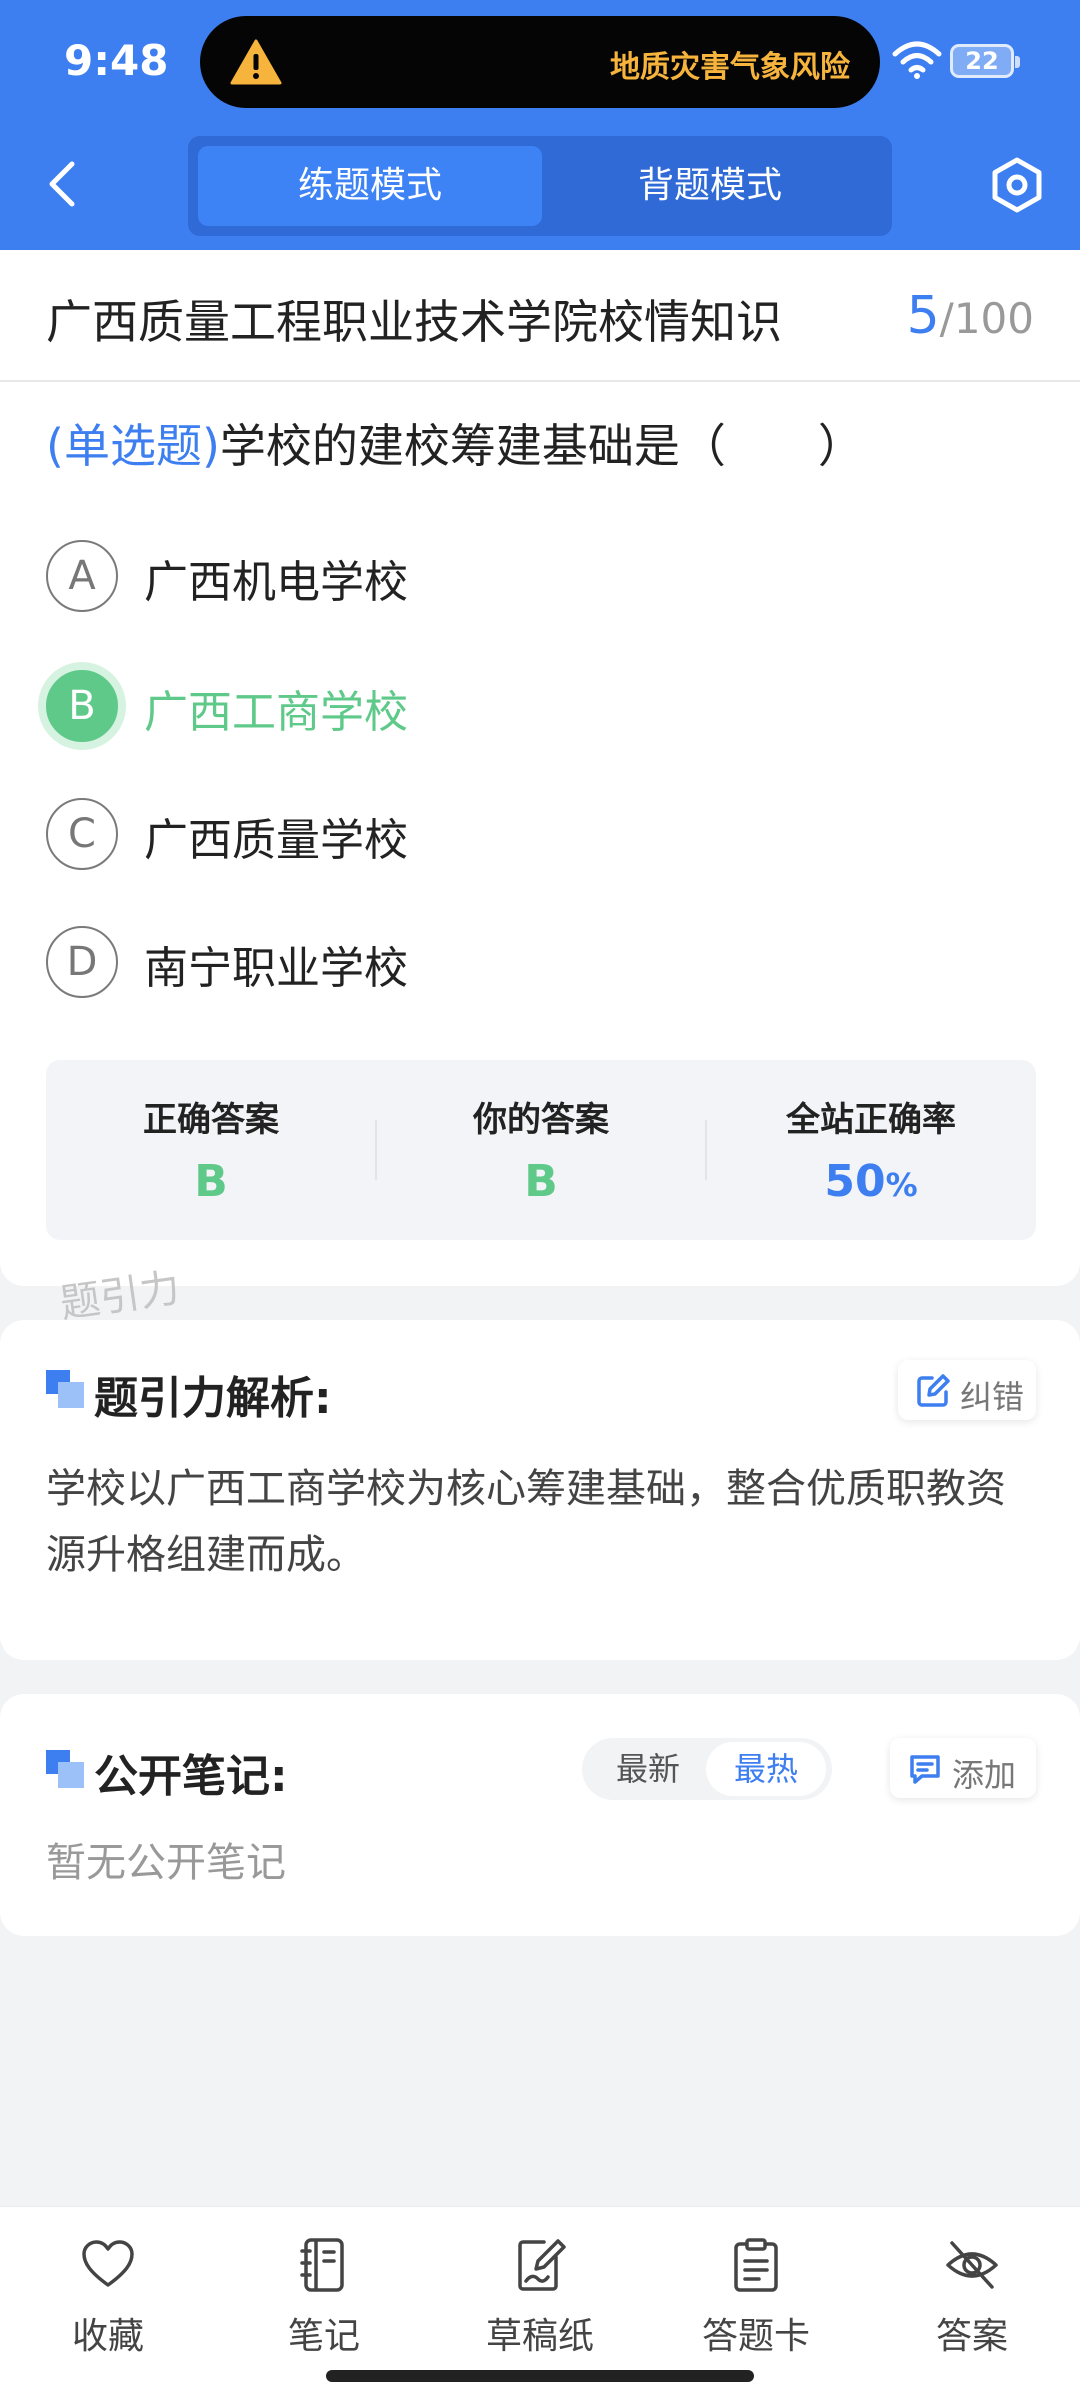 The width and height of the screenshot is (1080, 2400). I want to click on question-progress: 5/100, so click(970, 316).